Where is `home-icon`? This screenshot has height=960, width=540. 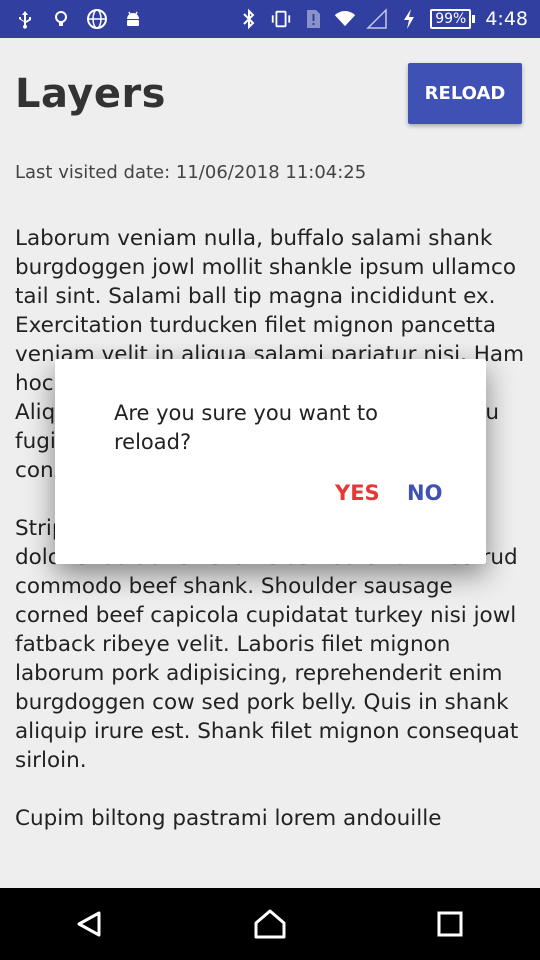
home-icon is located at coordinates (270, 924).